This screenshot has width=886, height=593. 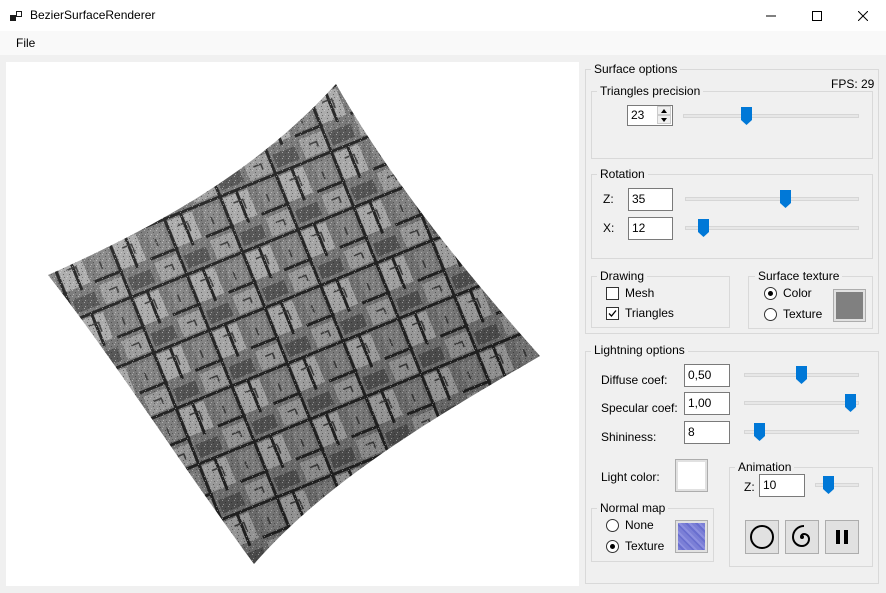 What do you see at coordinates (801, 403) in the screenshot?
I see `specular-slider-track` at bounding box center [801, 403].